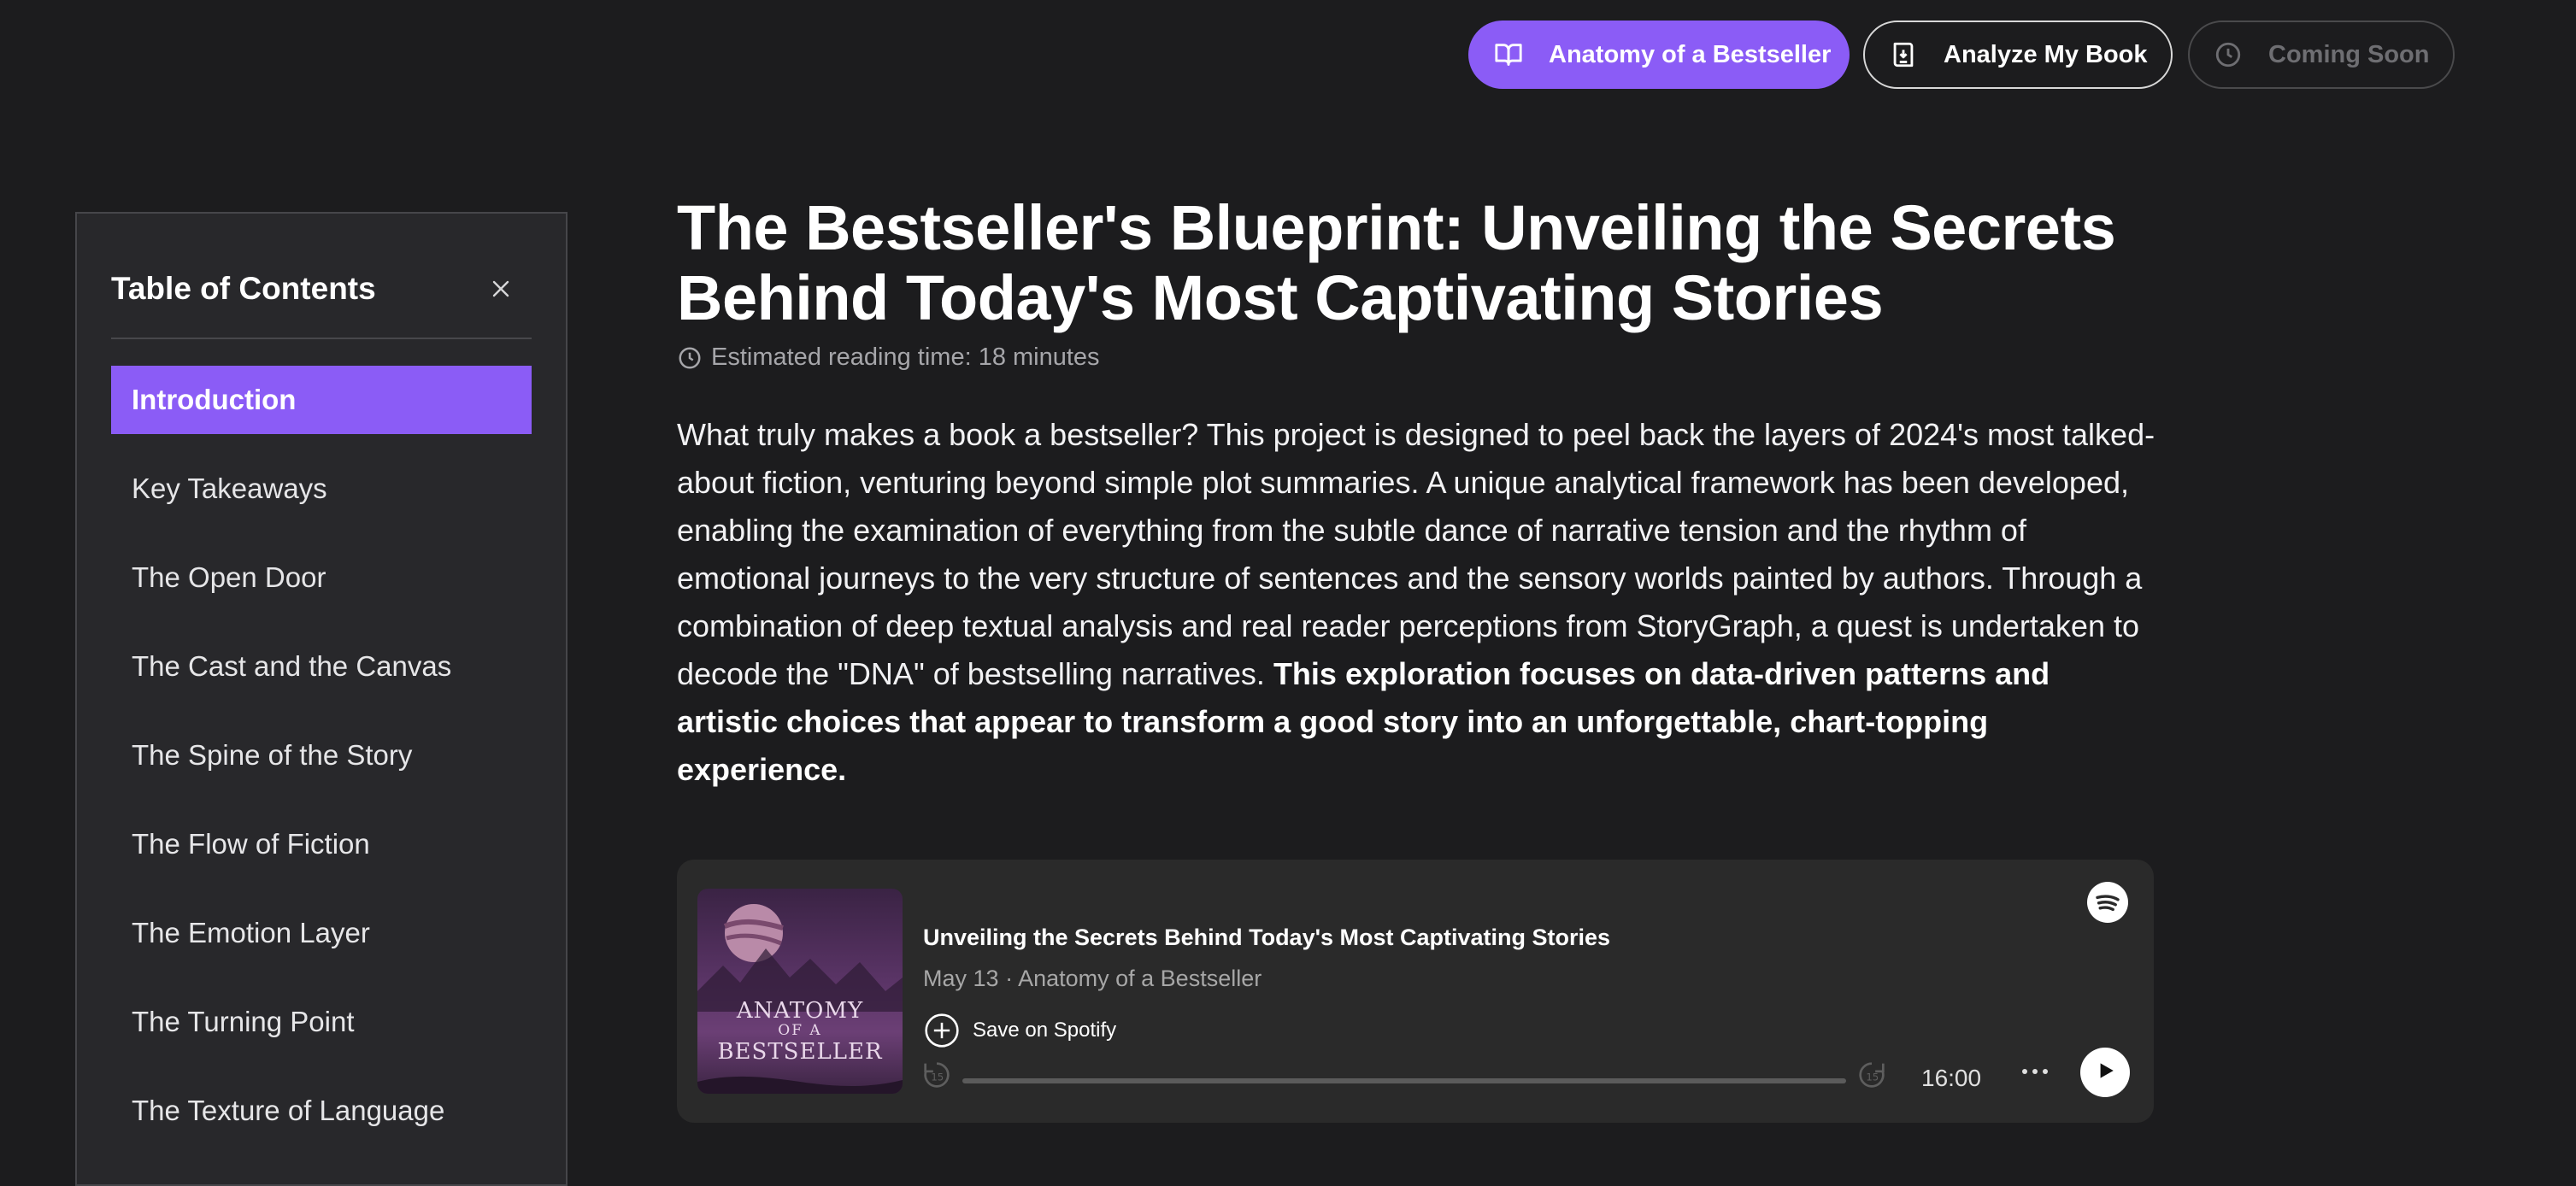  Describe the element at coordinates (321, 755) in the screenshot. I see `toc-item-spine-story: The Spine of the Story` at that location.